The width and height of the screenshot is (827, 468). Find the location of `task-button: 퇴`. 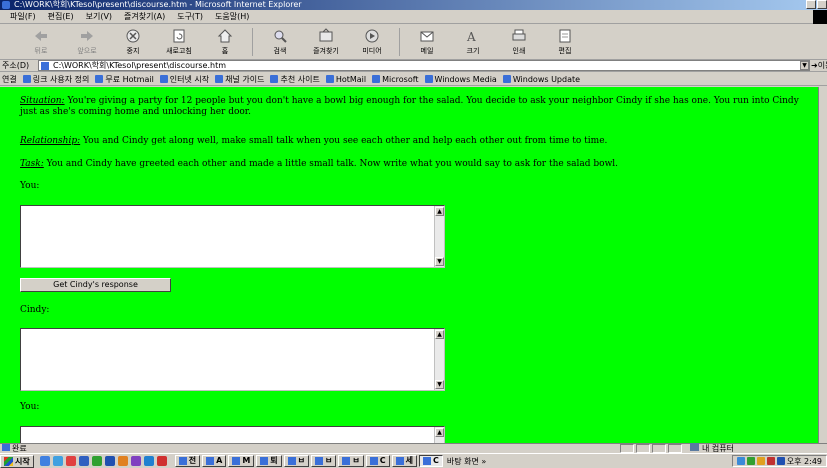

task-button: 퇴 is located at coordinates (269, 461).